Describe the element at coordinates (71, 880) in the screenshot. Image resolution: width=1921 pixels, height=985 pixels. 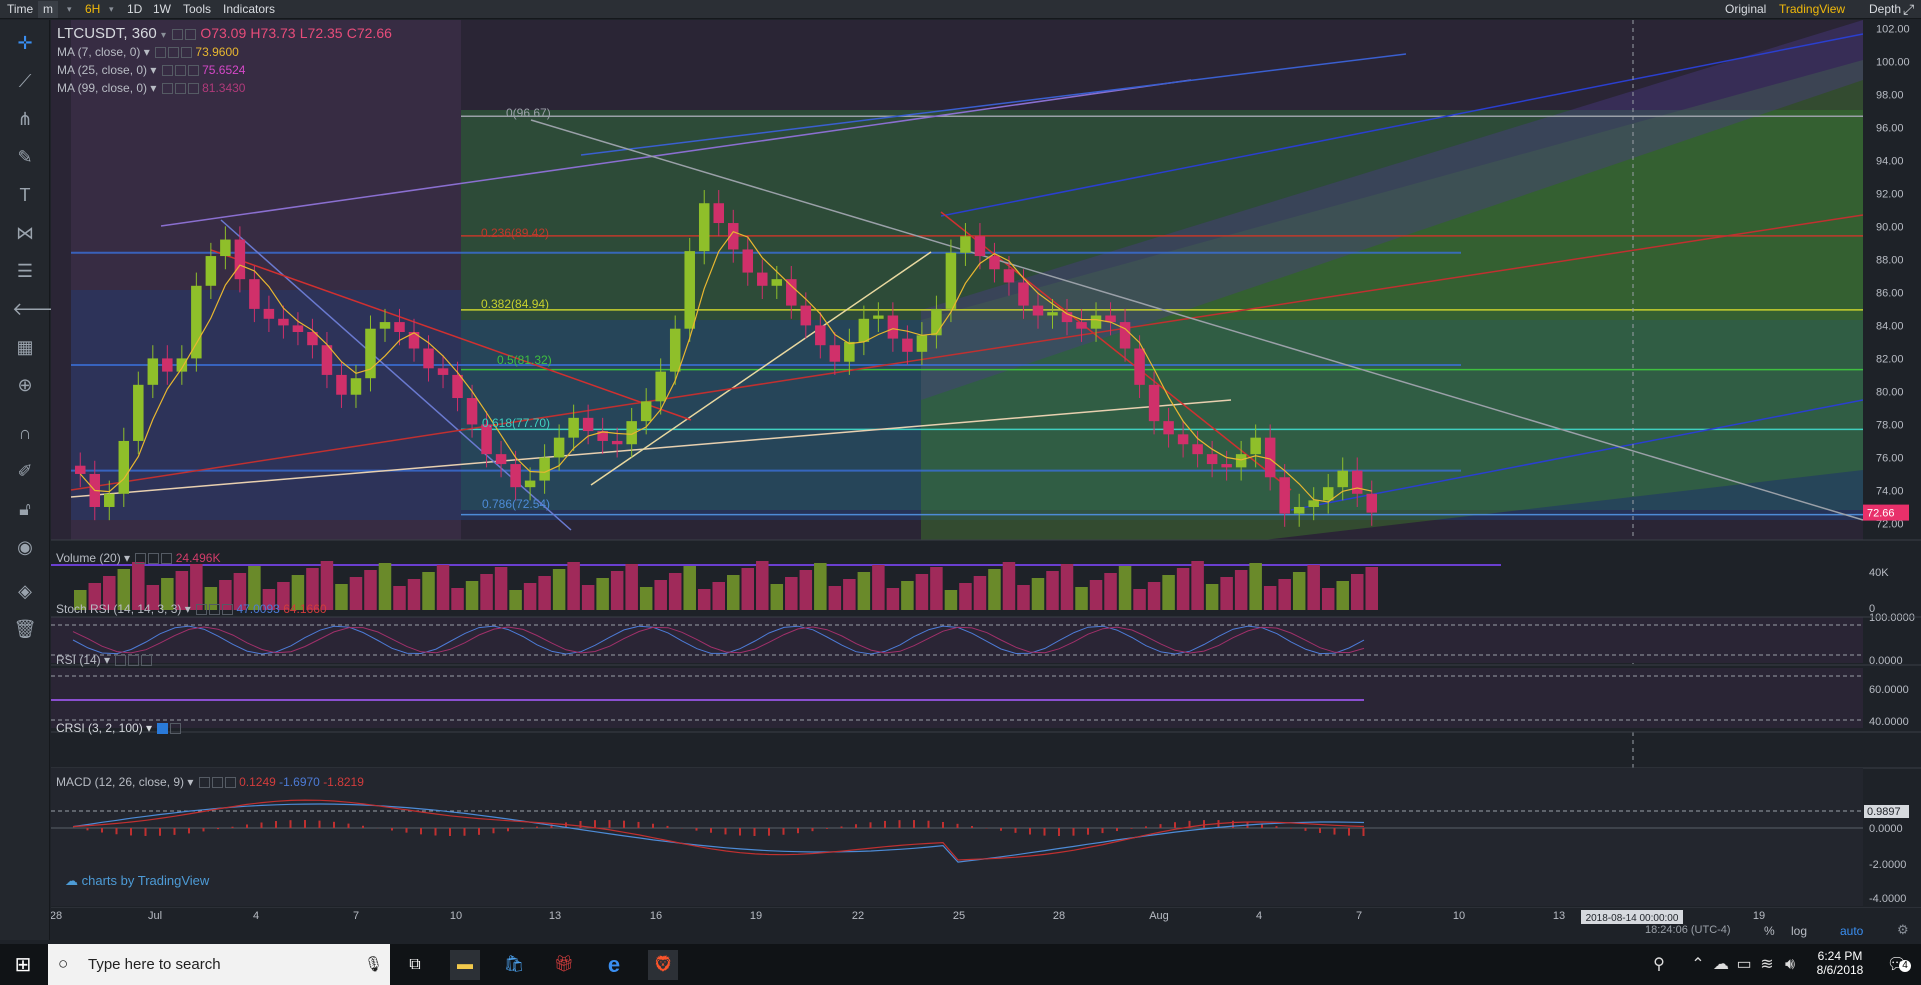
I see `cloud-icon: ☁` at that location.